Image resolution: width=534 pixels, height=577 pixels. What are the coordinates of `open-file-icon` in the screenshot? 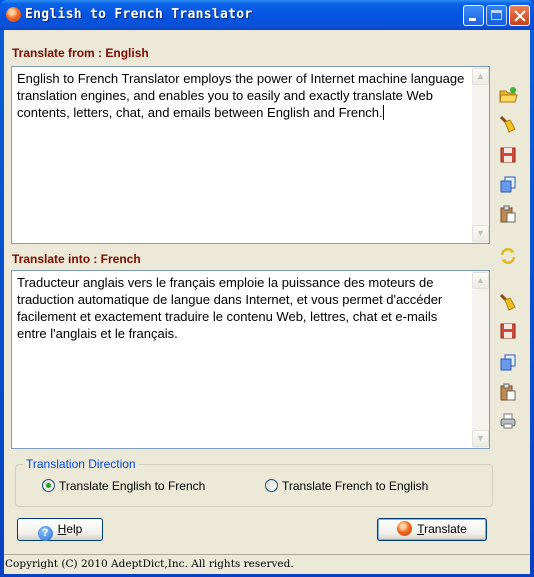 It's located at (508, 95).